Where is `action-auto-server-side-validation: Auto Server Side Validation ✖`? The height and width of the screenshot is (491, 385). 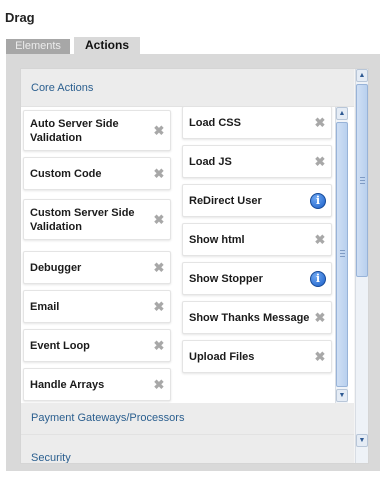 action-auto-server-side-validation: Auto Server Side Validation ✖ is located at coordinates (97, 130).